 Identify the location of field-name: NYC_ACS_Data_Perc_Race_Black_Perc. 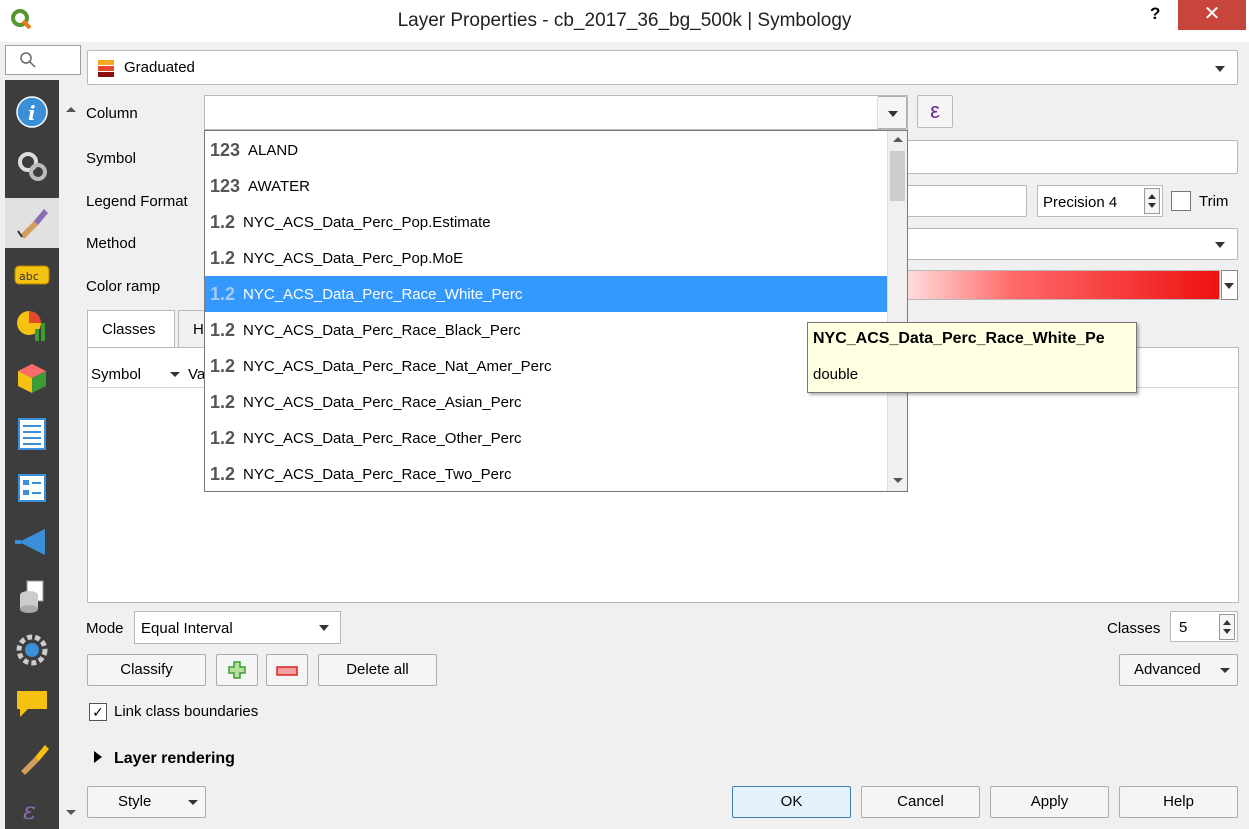
(382, 330).